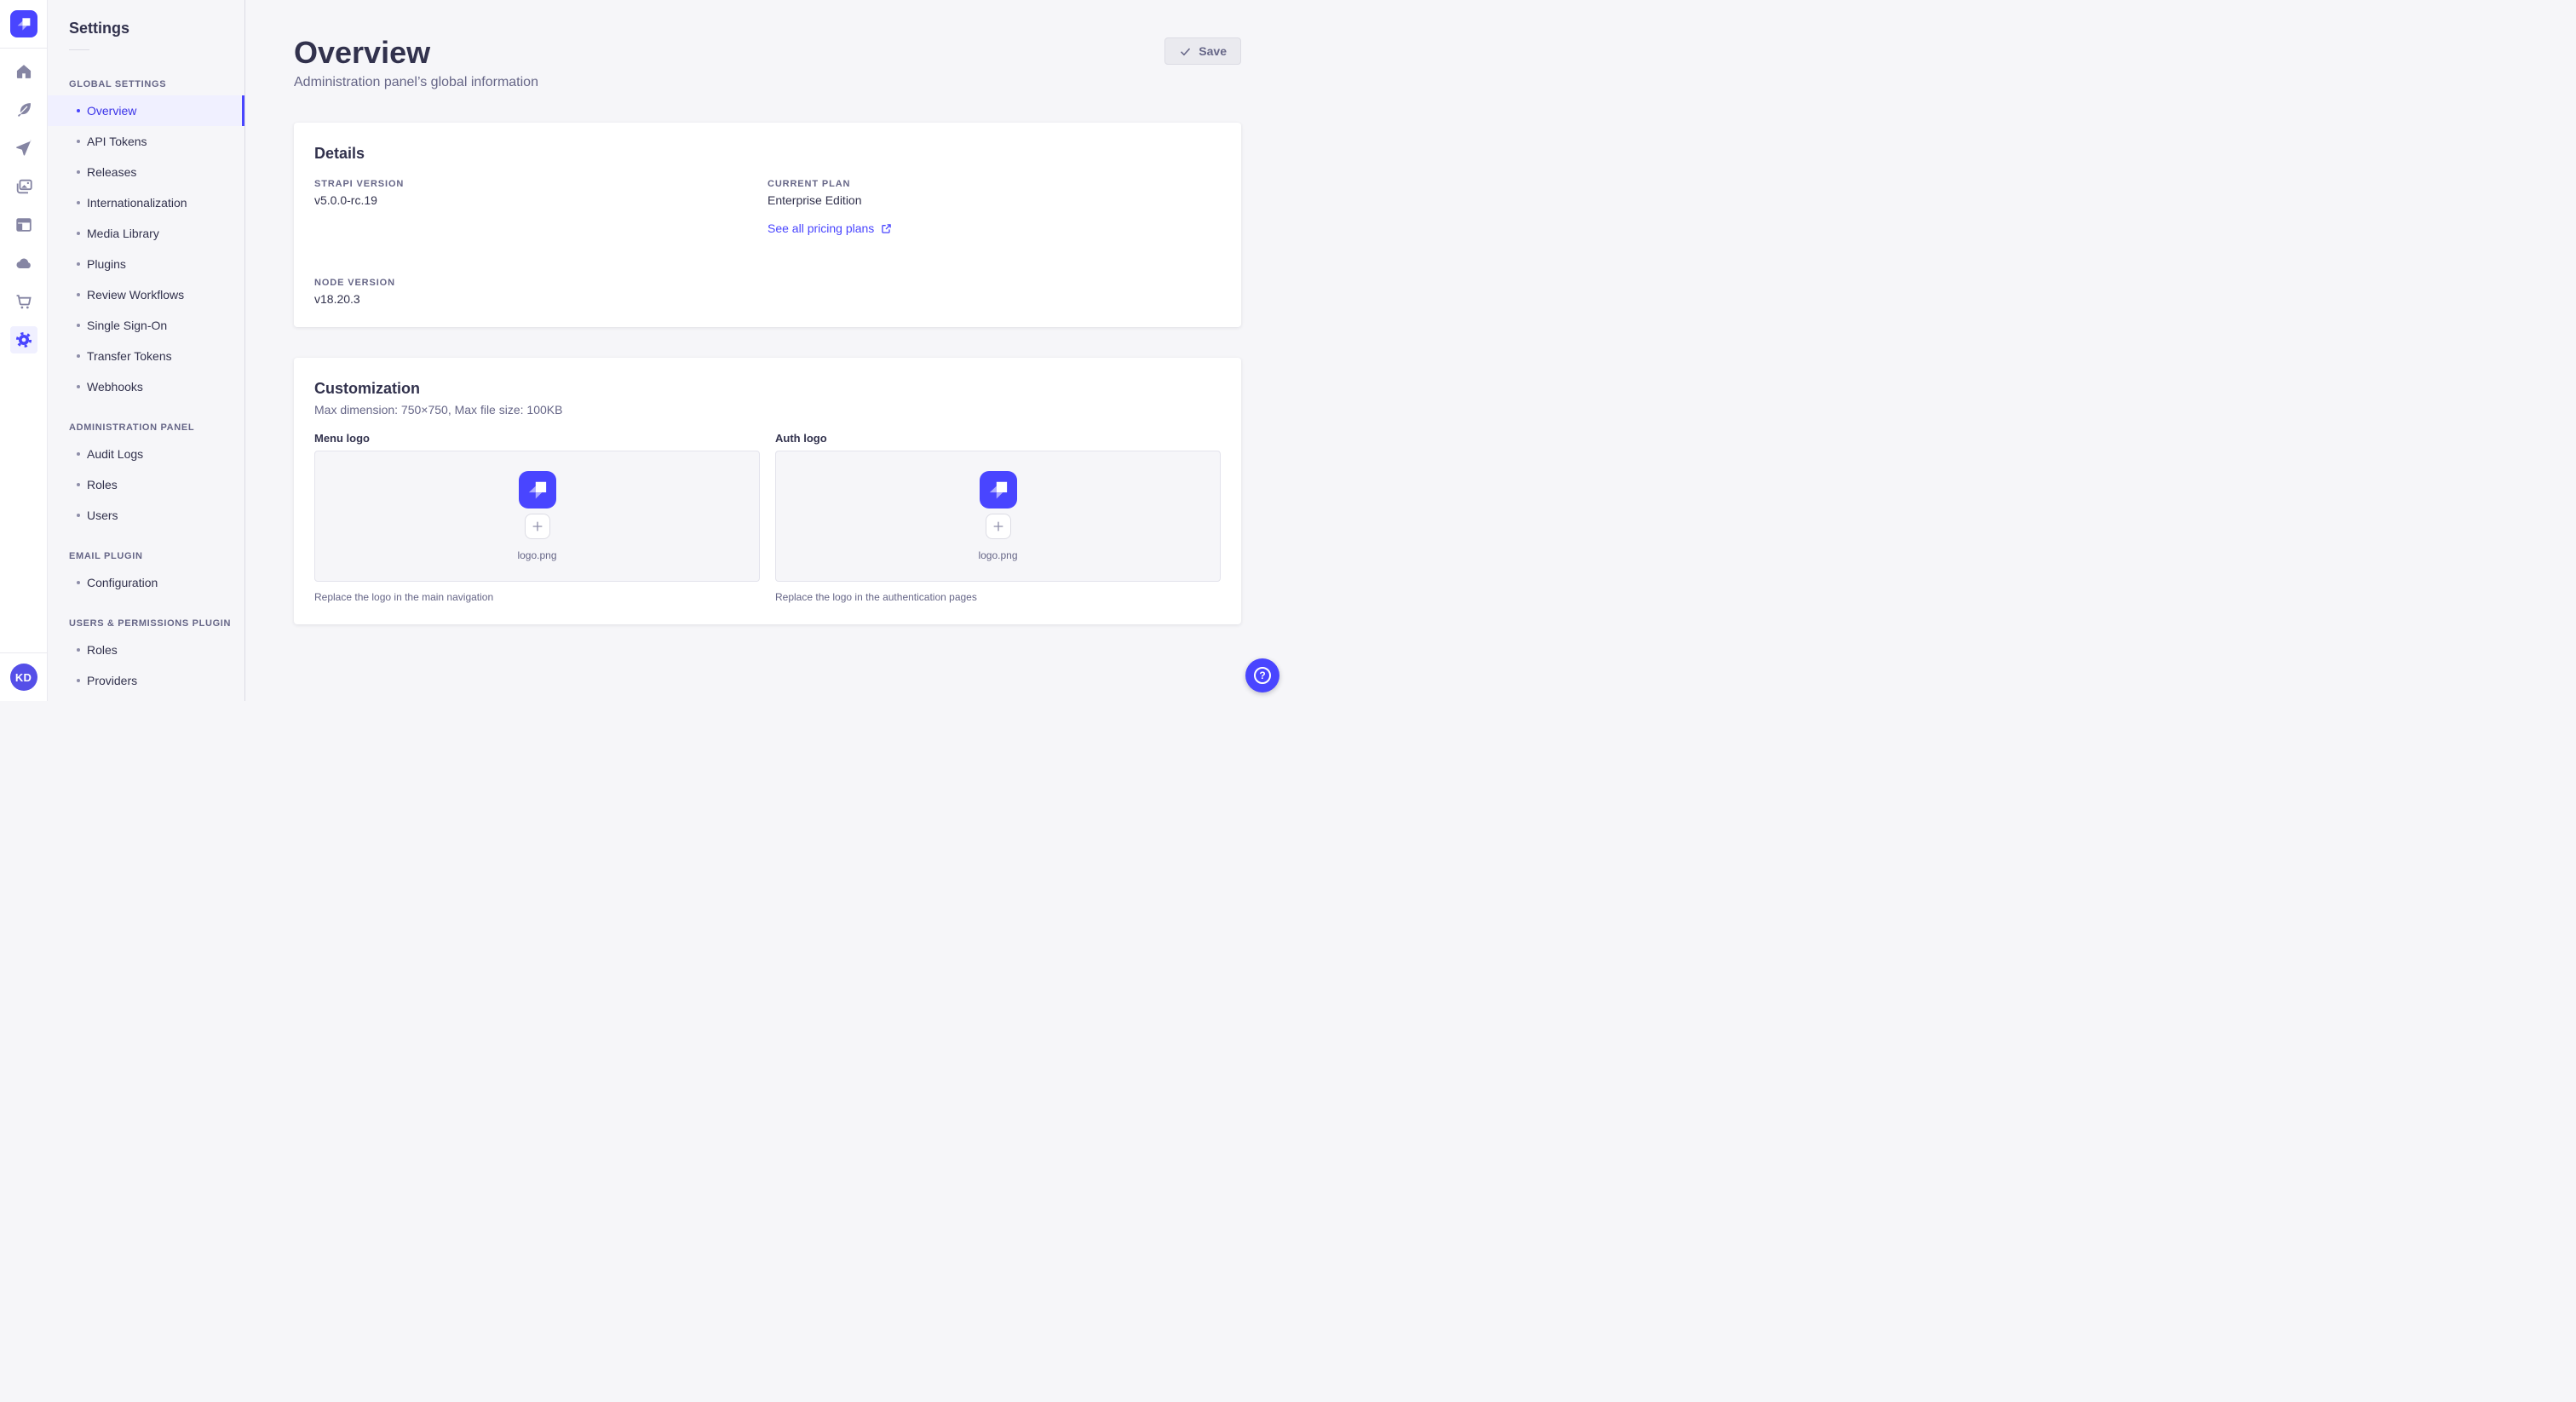  What do you see at coordinates (79, 49) in the screenshot?
I see `sidebar-divider` at bounding box center [79, 49].